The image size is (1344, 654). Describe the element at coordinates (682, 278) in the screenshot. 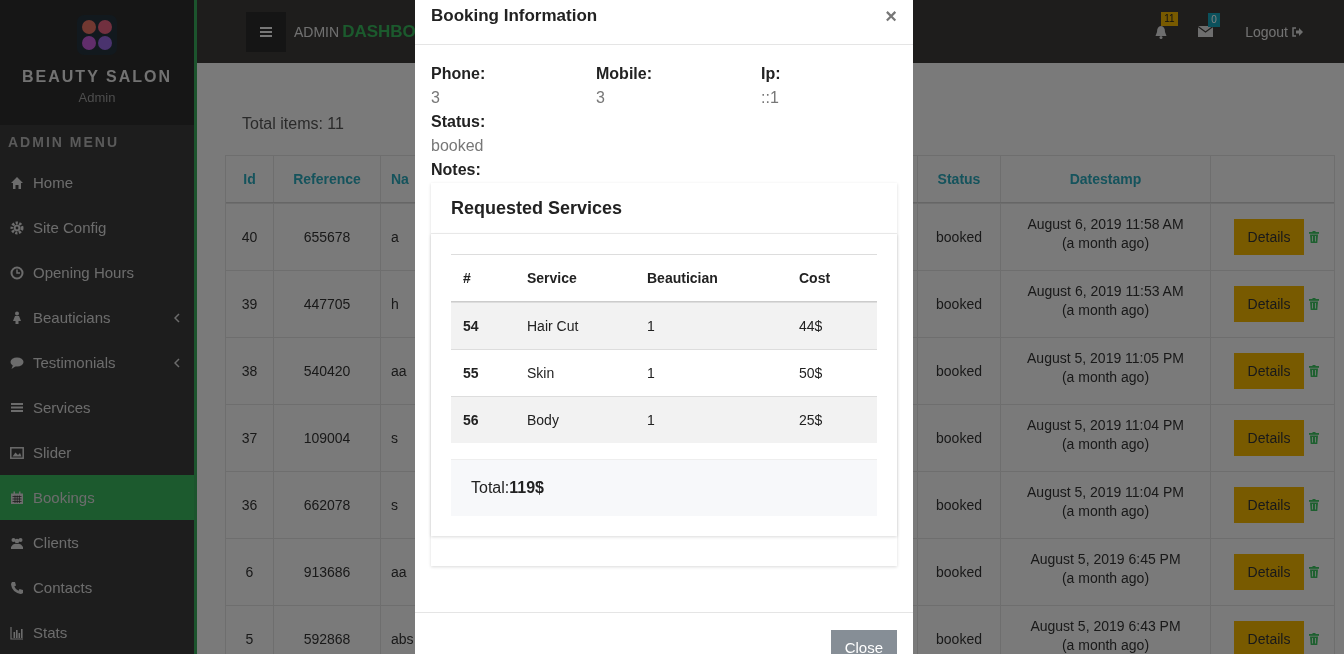

I see `column-header: Beautician` at that location.